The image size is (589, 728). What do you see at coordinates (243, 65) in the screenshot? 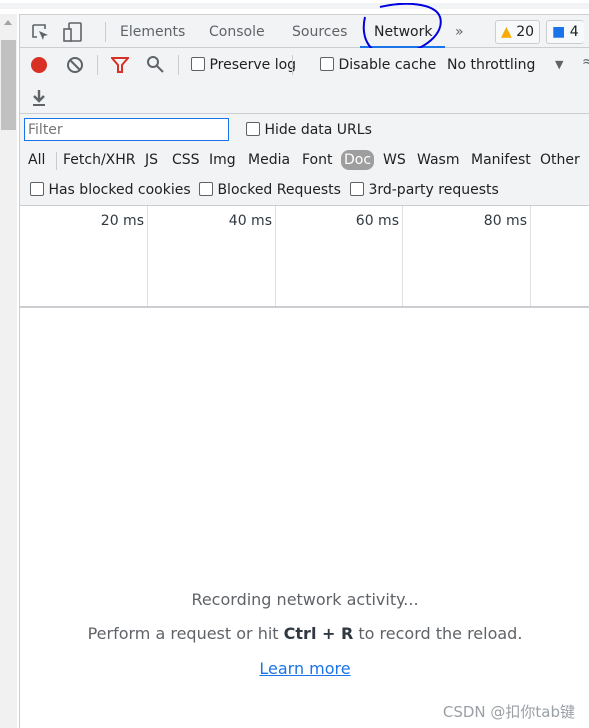
I see `preserve-log-checkbox: Preserve log` at bounding box center [243, 65].